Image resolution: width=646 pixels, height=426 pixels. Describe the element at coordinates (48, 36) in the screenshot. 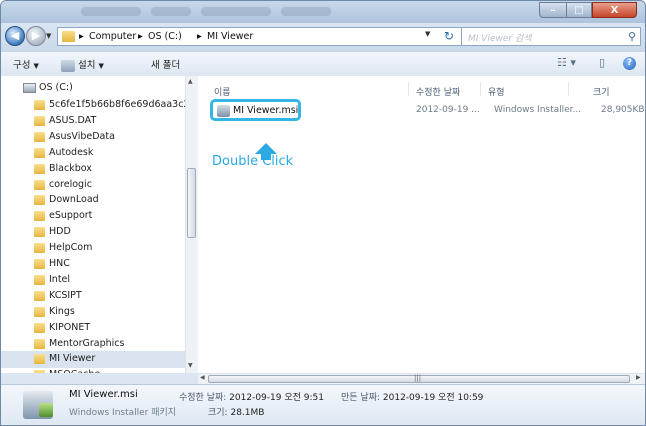

I see `recent-pages-dropdown: ▼` at that location.